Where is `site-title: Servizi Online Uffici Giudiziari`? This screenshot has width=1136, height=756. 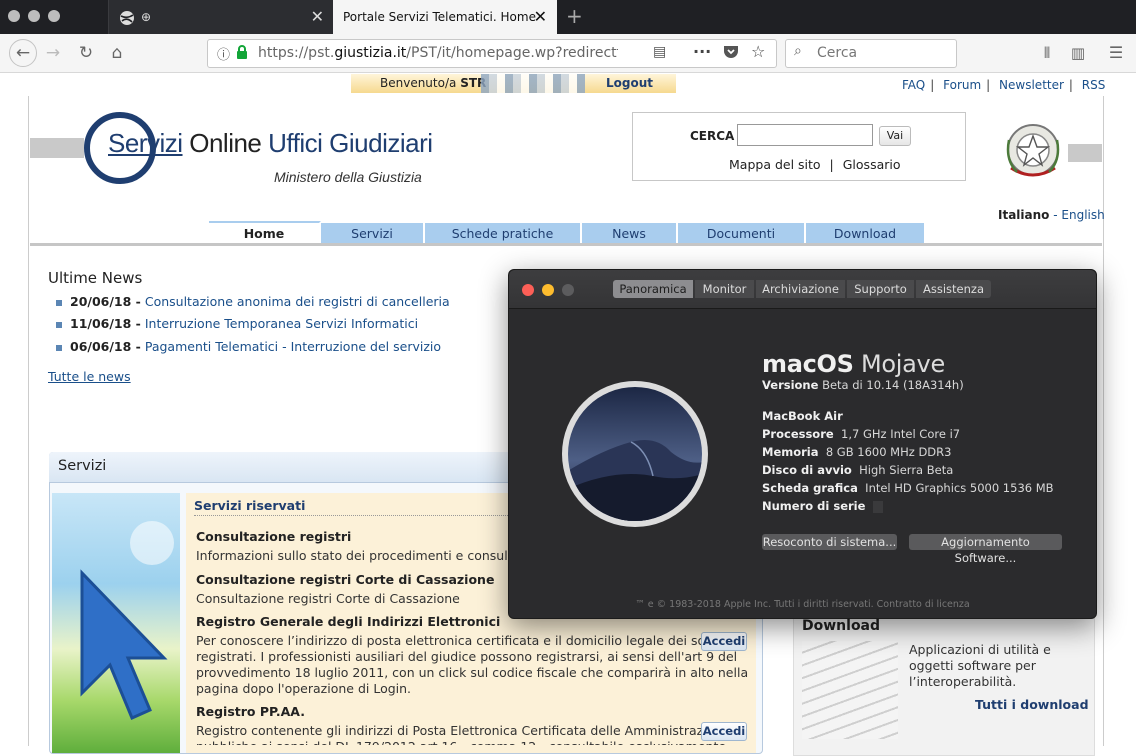
site-title: Servizi Online Uffici Giudiziari is located at coordinates (270, 143).